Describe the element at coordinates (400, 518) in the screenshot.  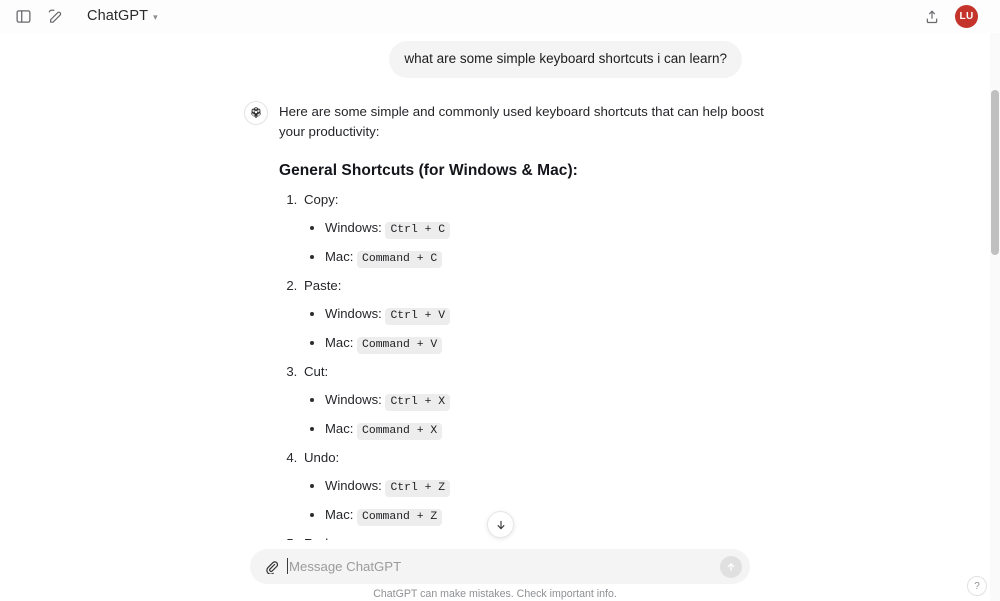
I see `keyboard-shortcut-chip: Command + Z` at that location.